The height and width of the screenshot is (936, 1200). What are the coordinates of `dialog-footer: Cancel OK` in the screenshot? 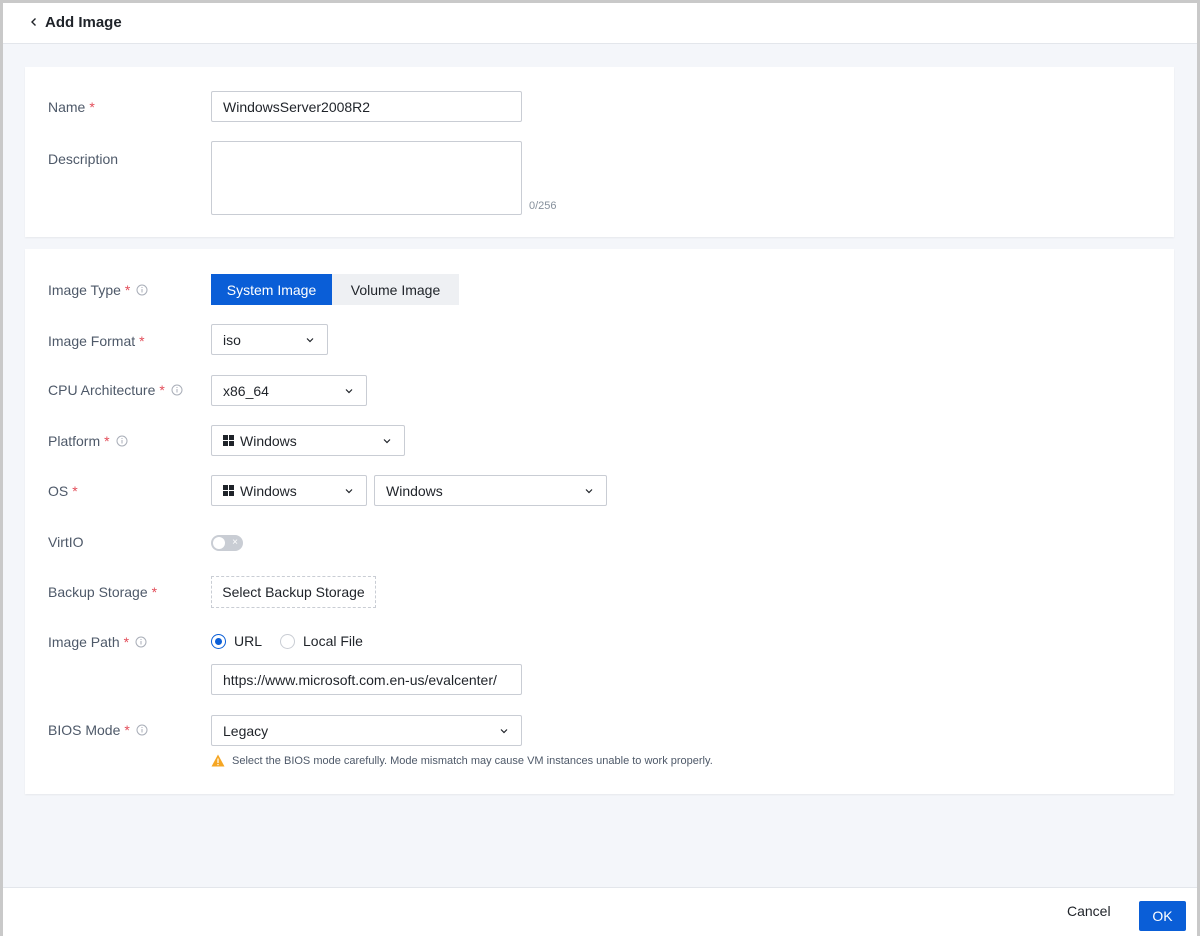 It's located at (600, 911).